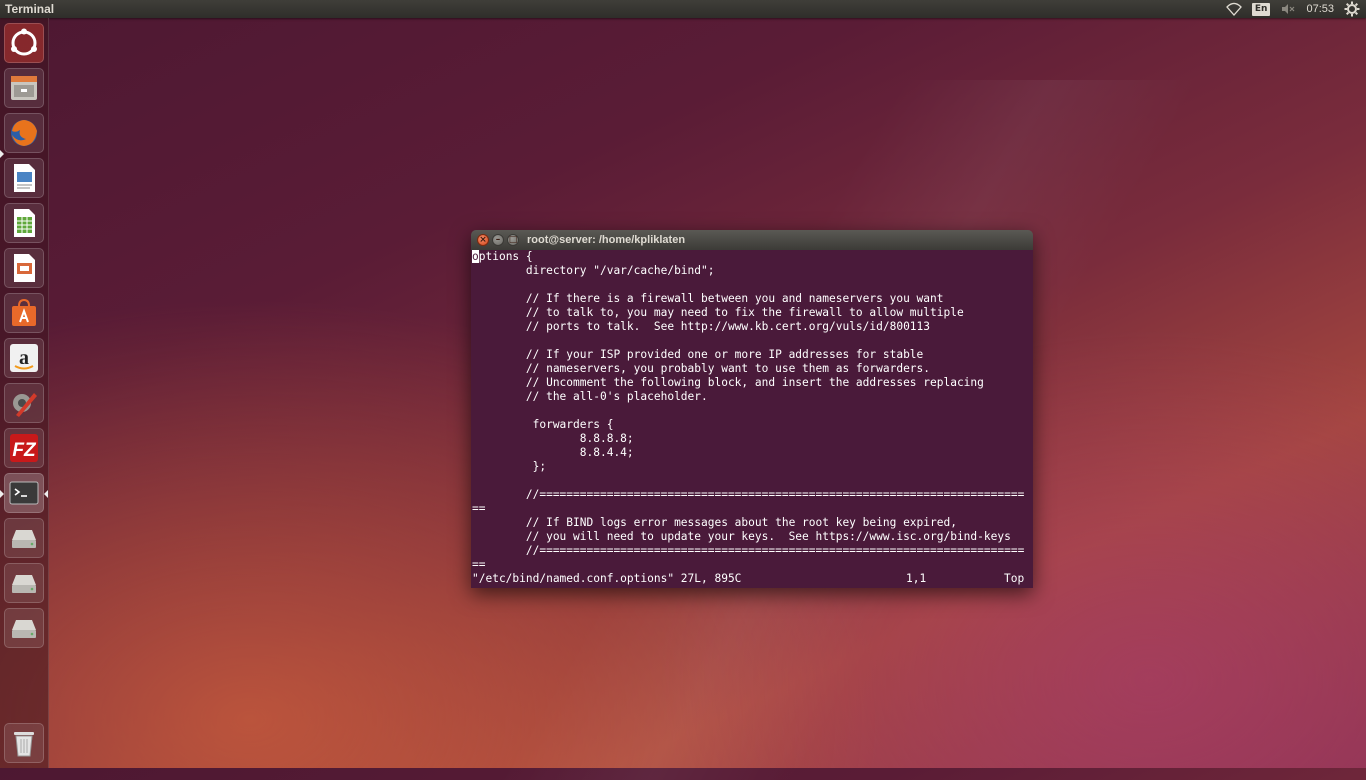 The width and height of the screenshot is (1366, 780). What do you see at coordinates (475, 256) in the screenshot?
I see `text-cursor: o` at bounding box center [475, 256].